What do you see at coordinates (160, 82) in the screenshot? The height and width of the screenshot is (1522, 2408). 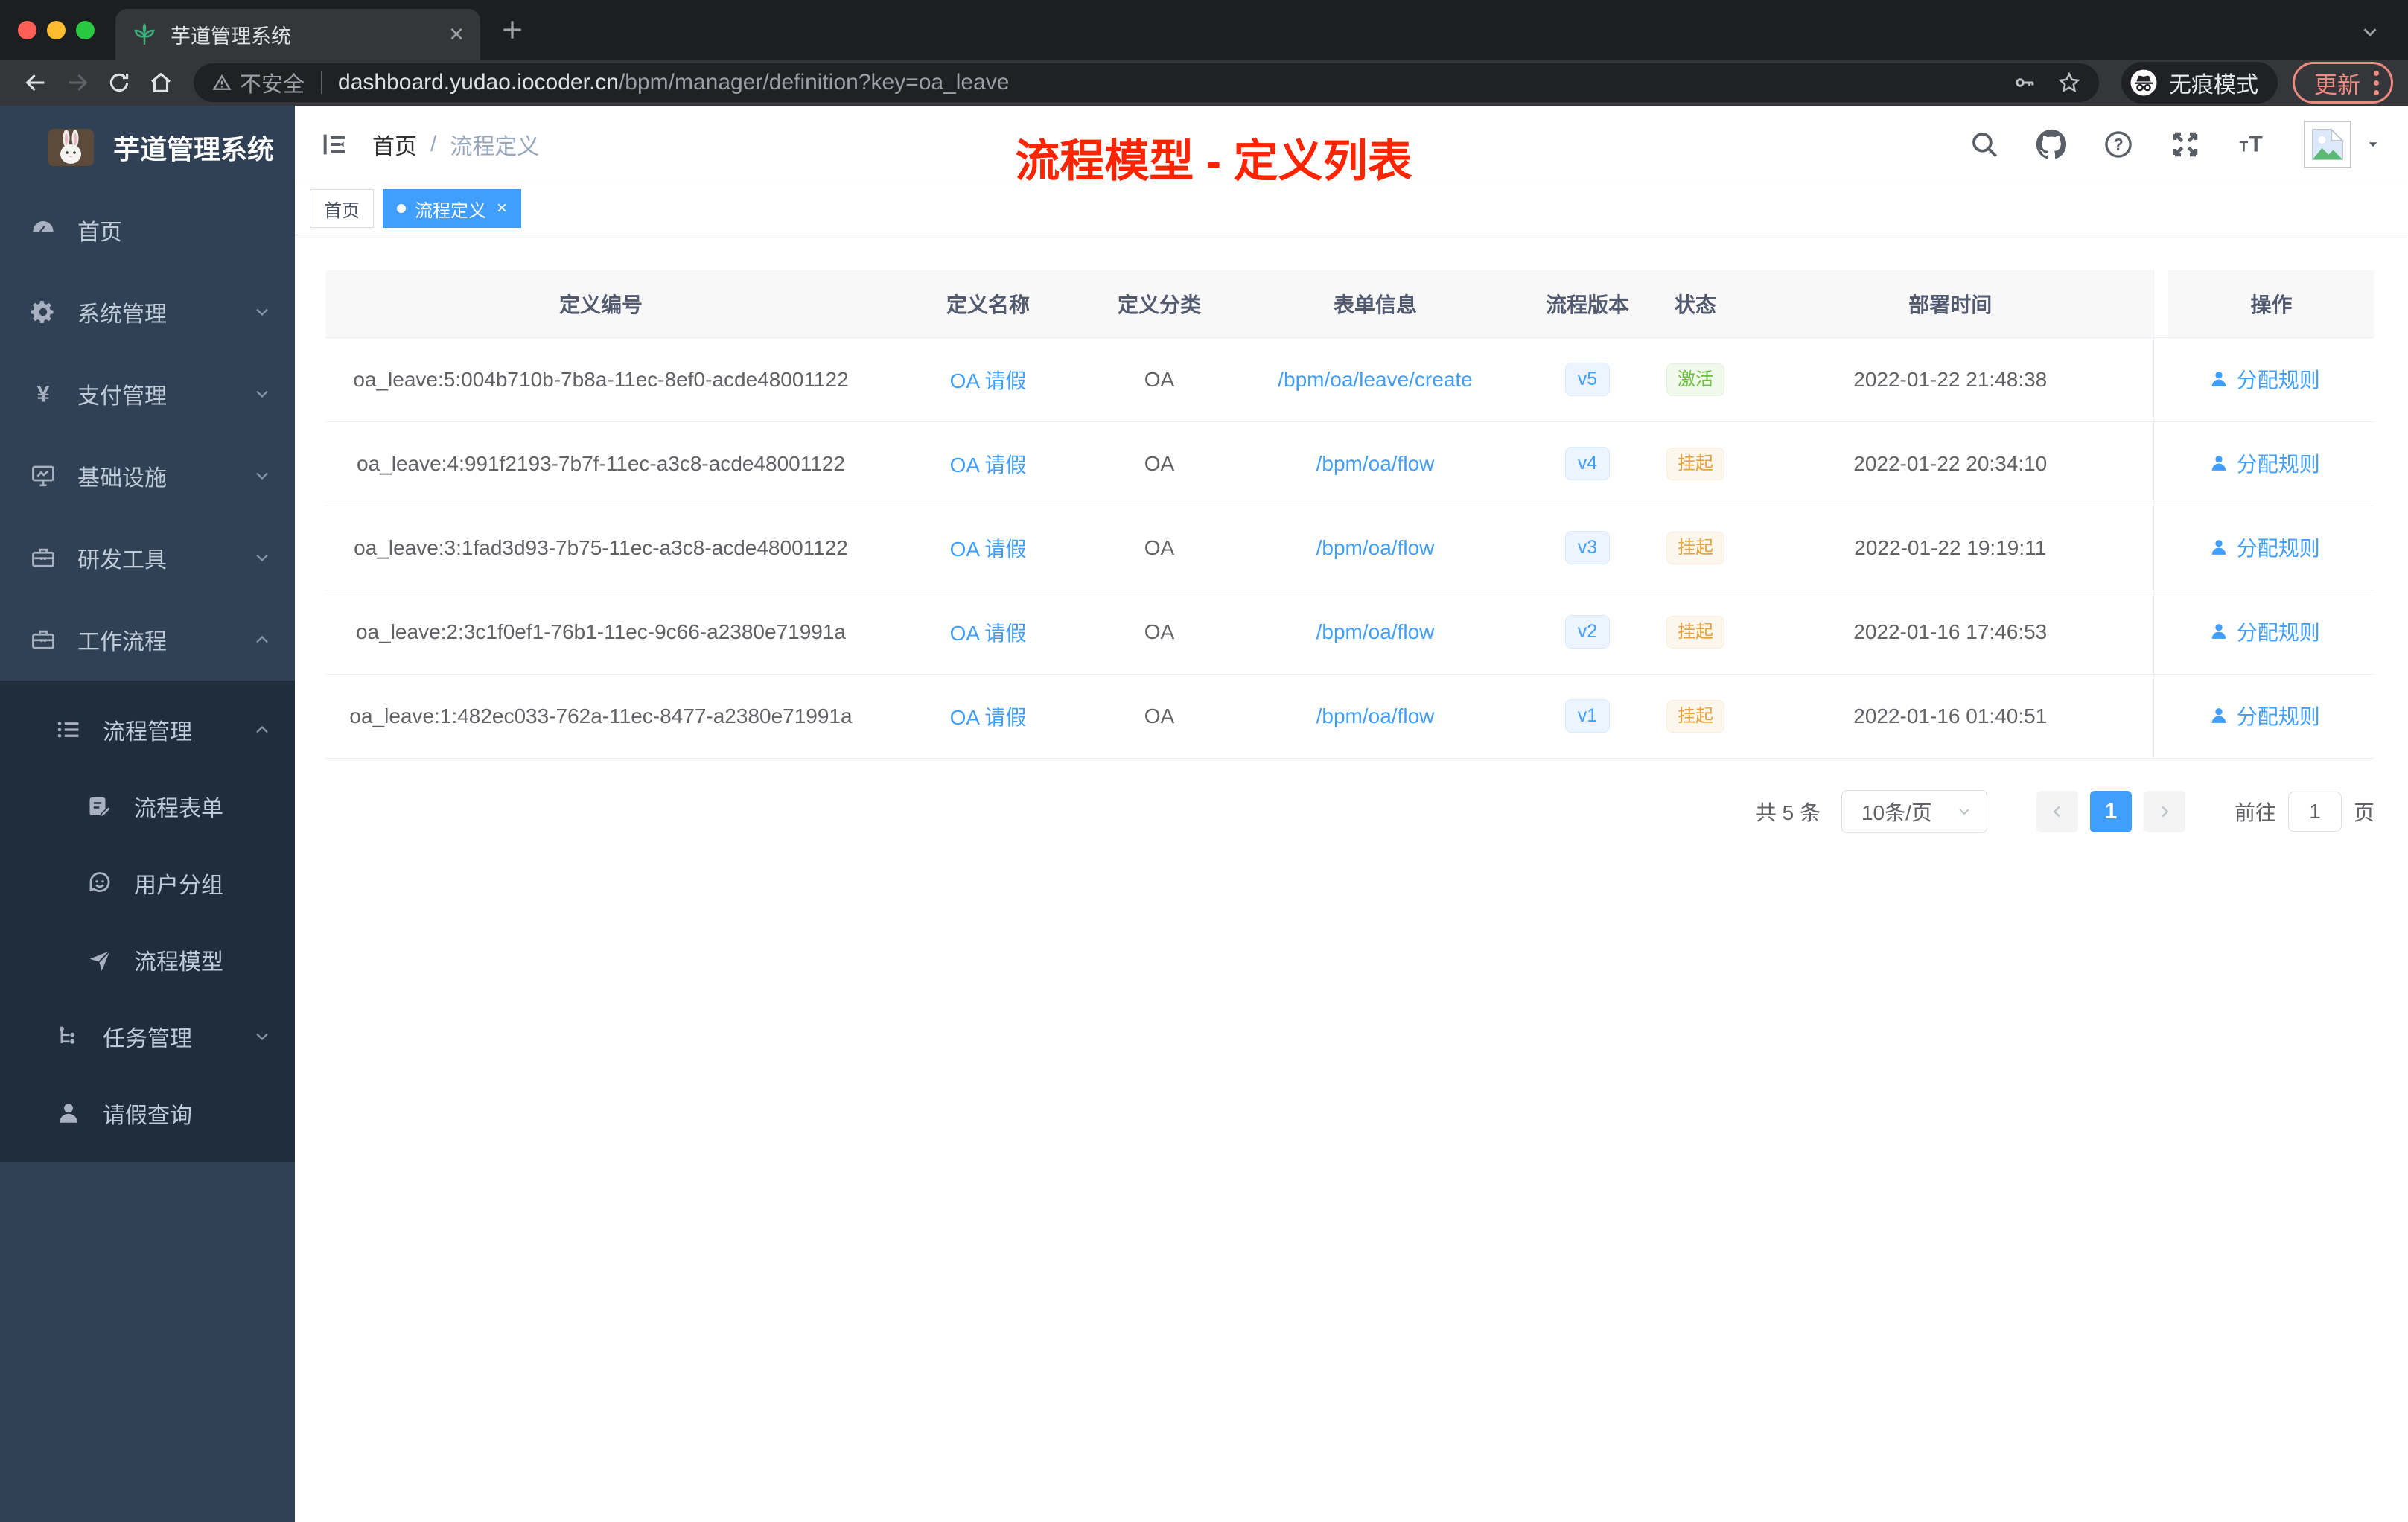 I see `home-icon` at bounding box center [160, 82].